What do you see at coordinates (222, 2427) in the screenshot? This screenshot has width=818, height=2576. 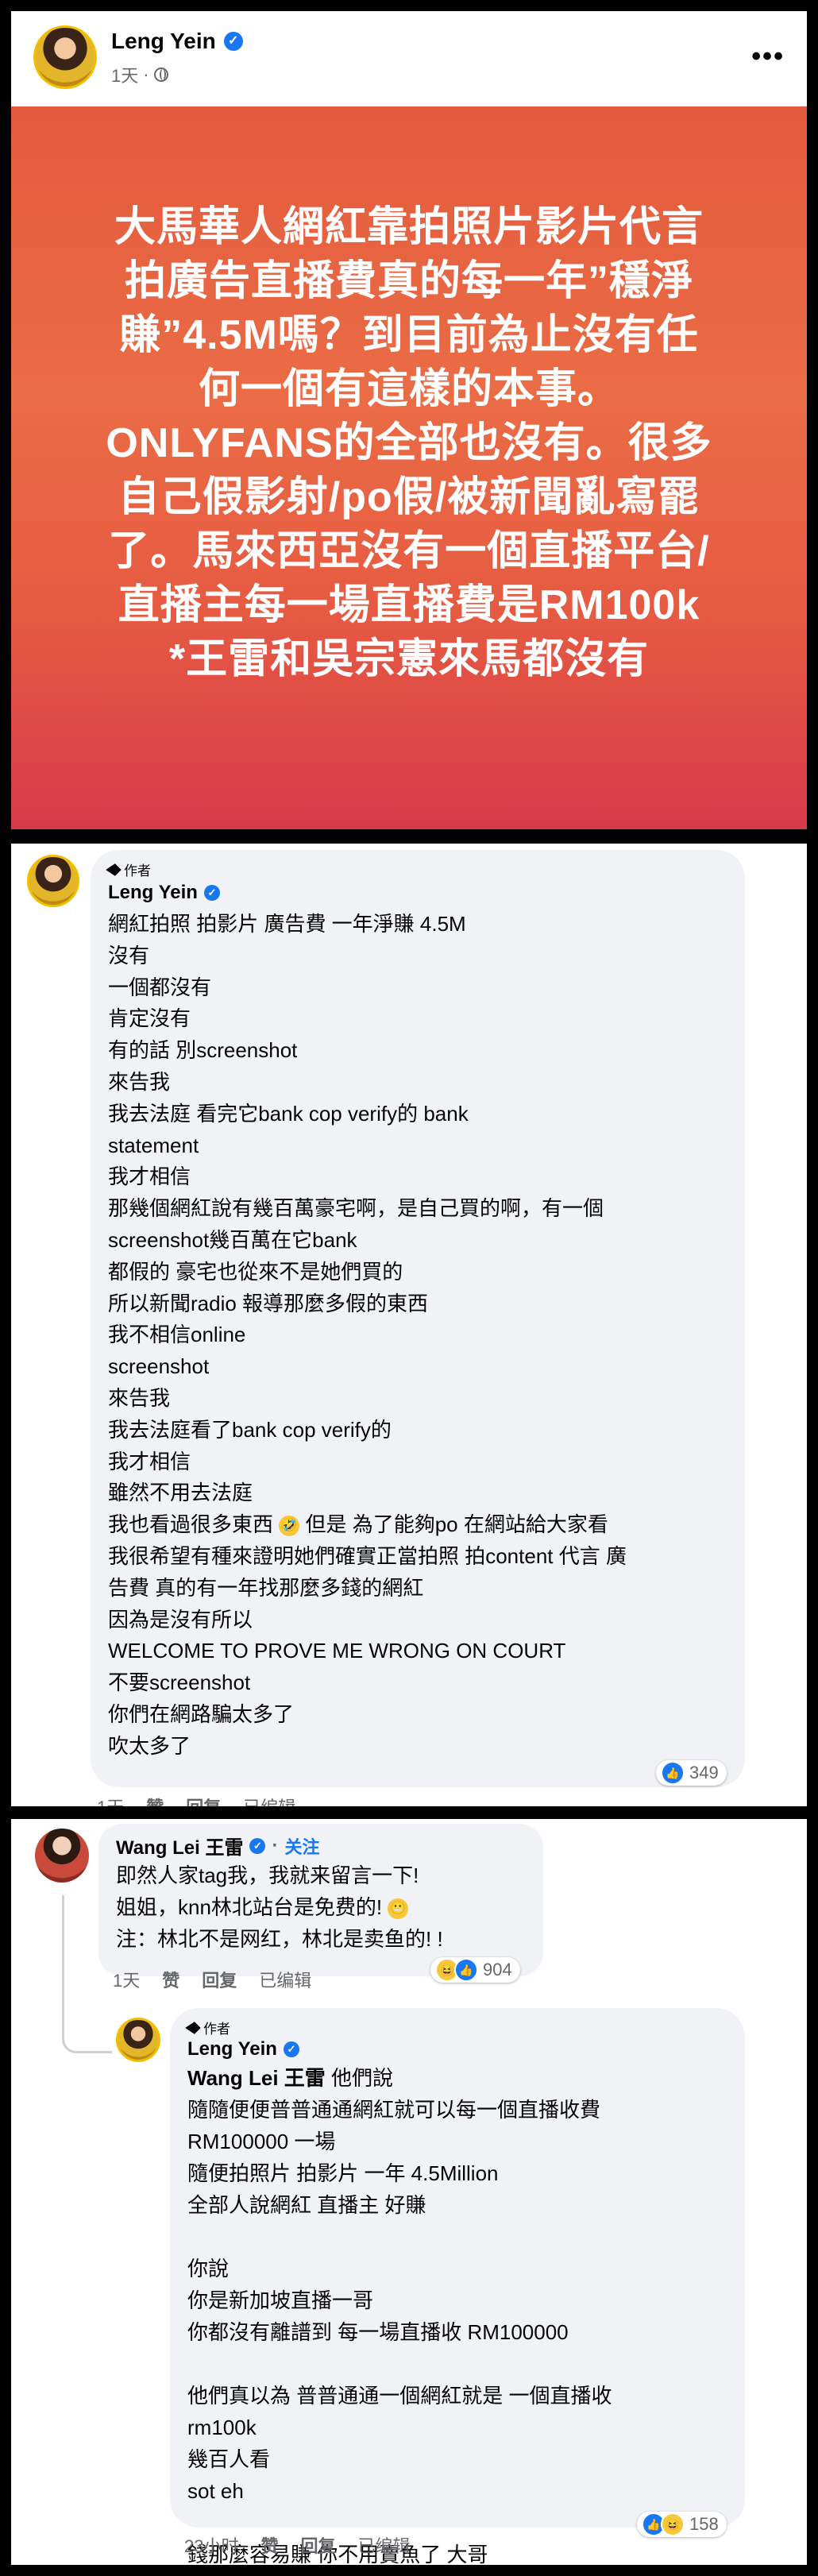 I see `text-line: rm100k` at bounding box center [222, 2427].